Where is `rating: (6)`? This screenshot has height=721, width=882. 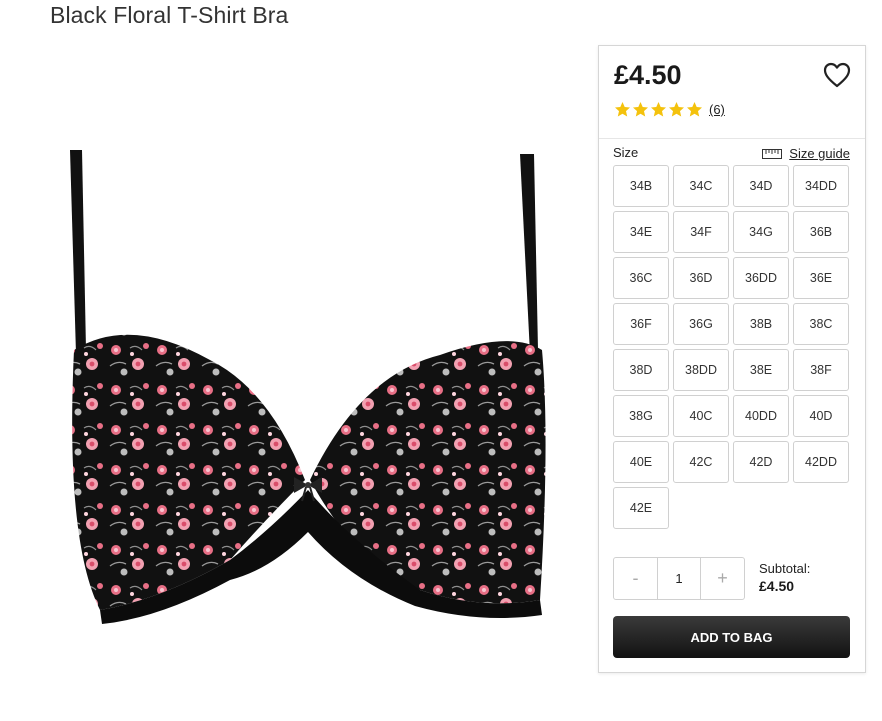 rating: (6) is located at coordinates (669, 109).